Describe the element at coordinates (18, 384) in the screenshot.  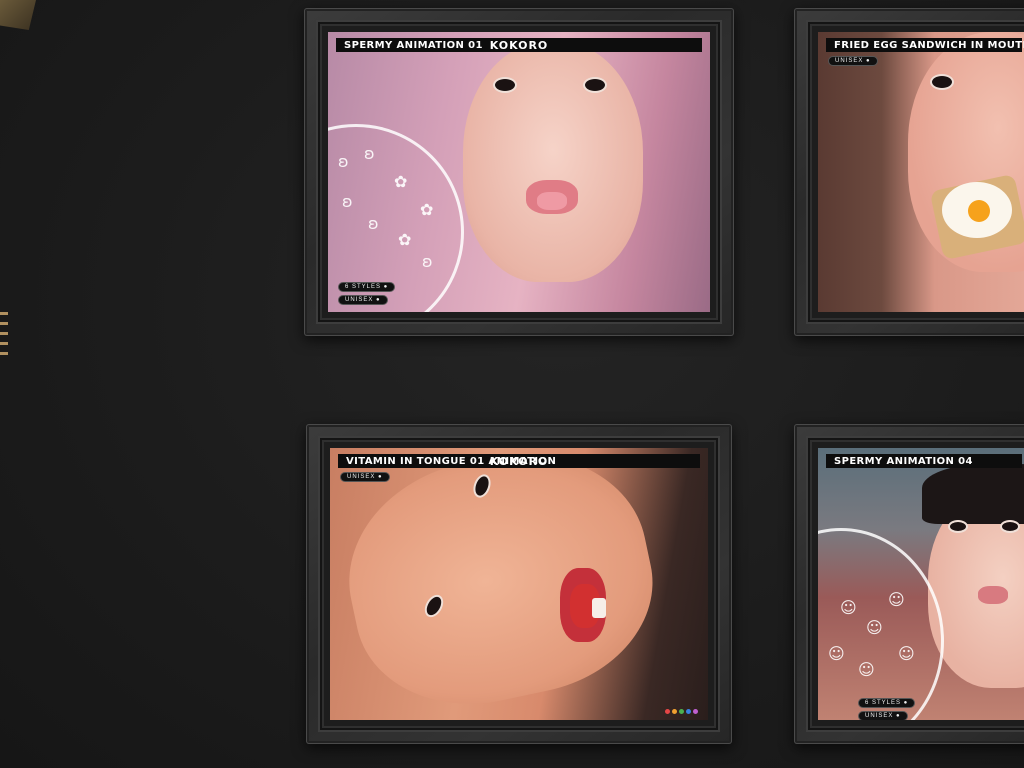
I see `left-edge-prop` at that location.